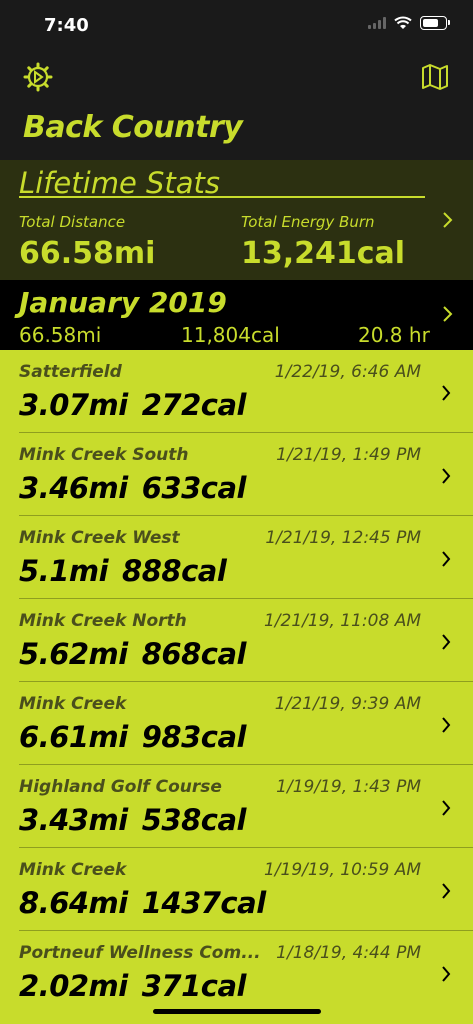 The height and width of the screenshot is (1024, 473). What do you see at coordinates (133, 127) in the screenshot?
I see `app-title: Back Country` at bounding box center [133, 127].